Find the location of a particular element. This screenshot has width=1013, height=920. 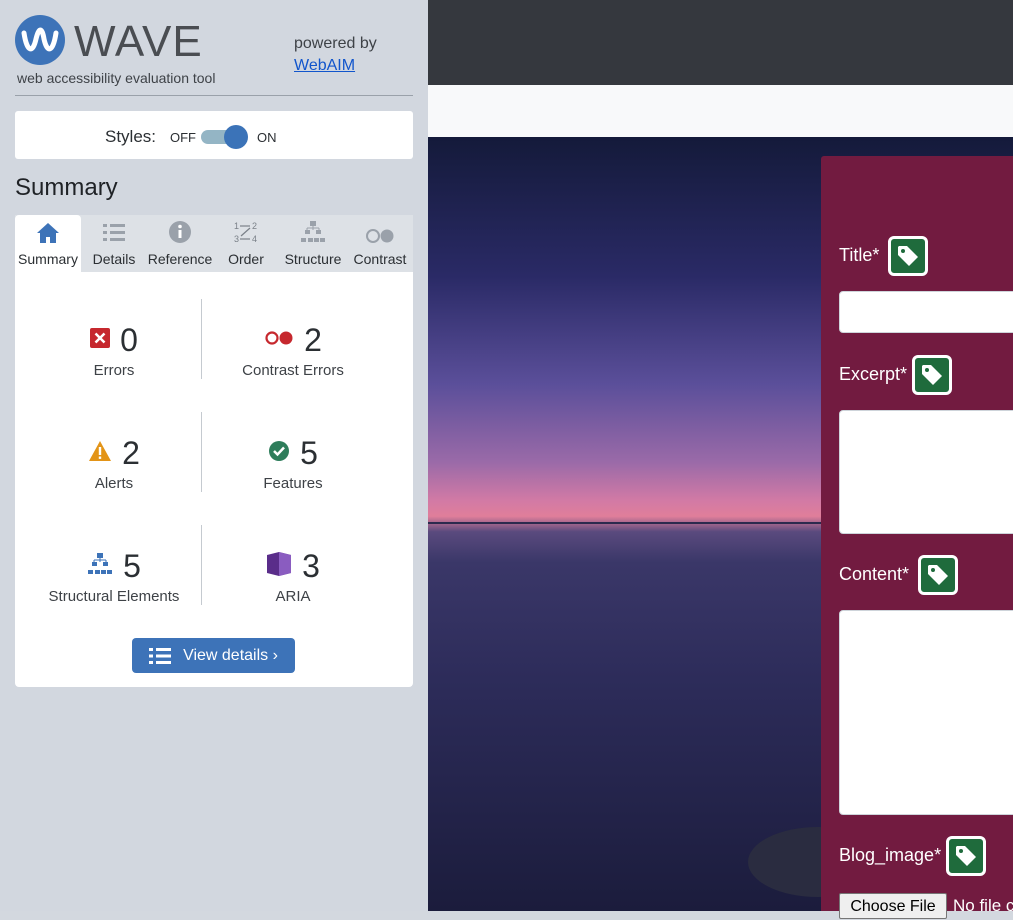

styles-on-label: ON is located at coordinates (267, 137).